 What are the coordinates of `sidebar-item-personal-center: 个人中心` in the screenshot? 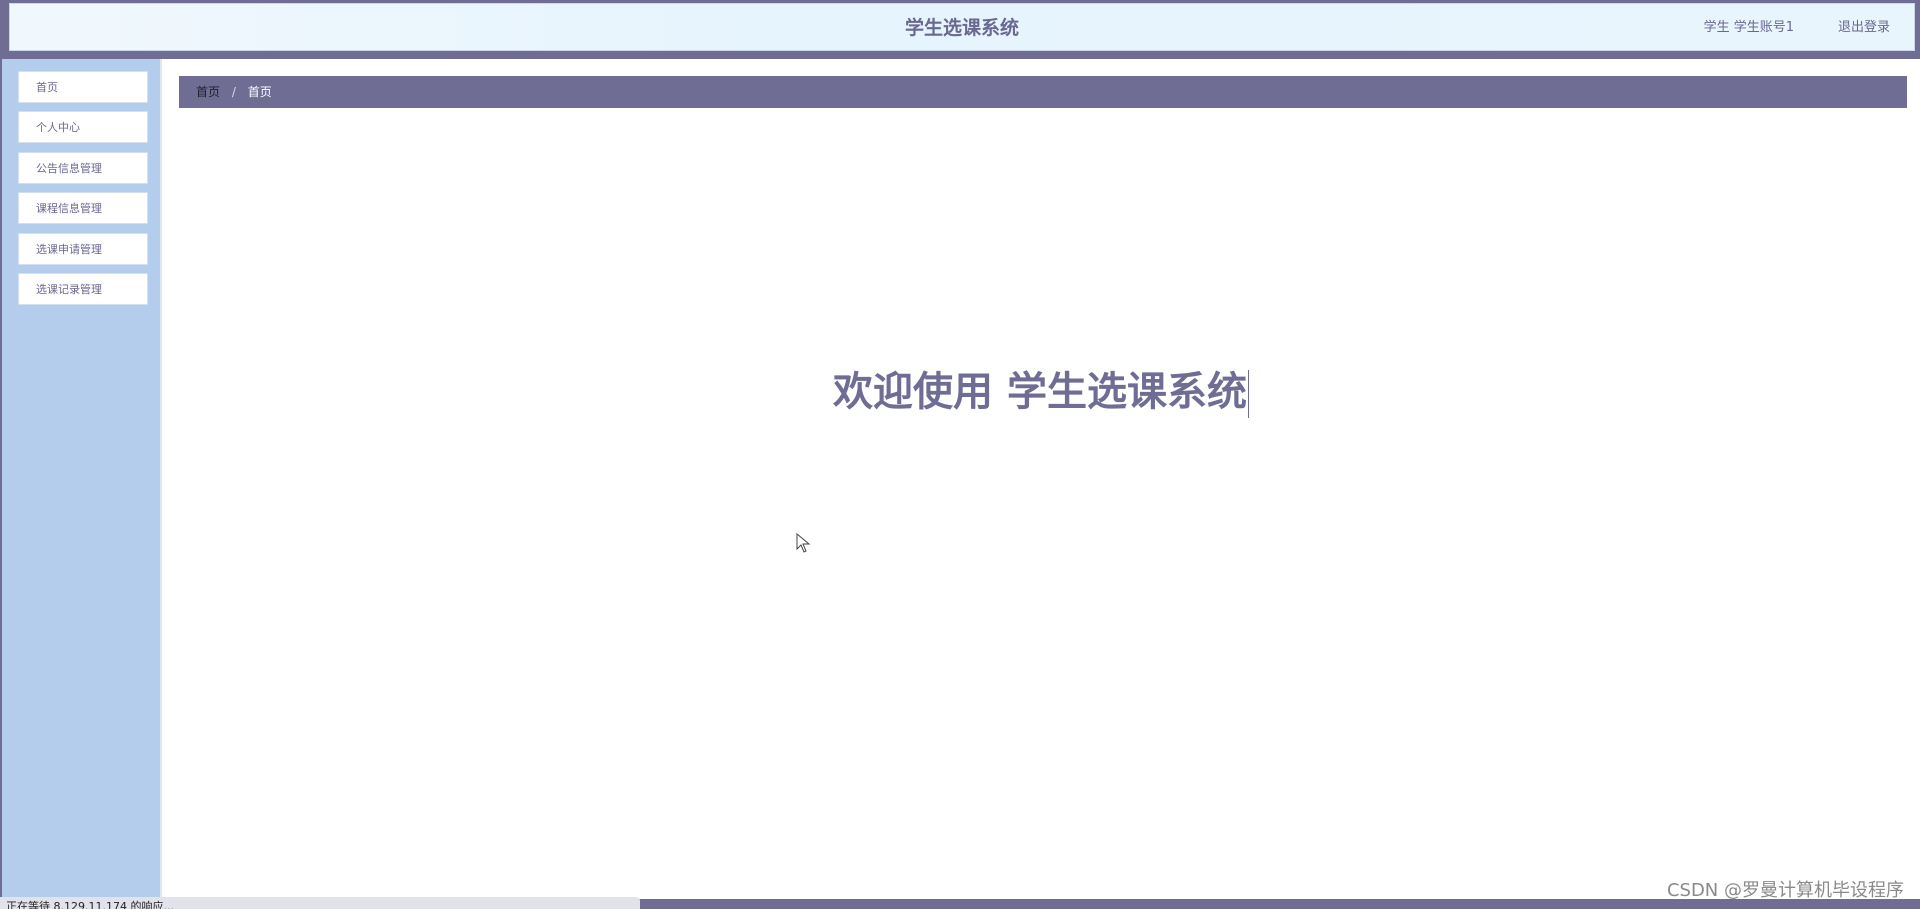 It's located at (83, 127).